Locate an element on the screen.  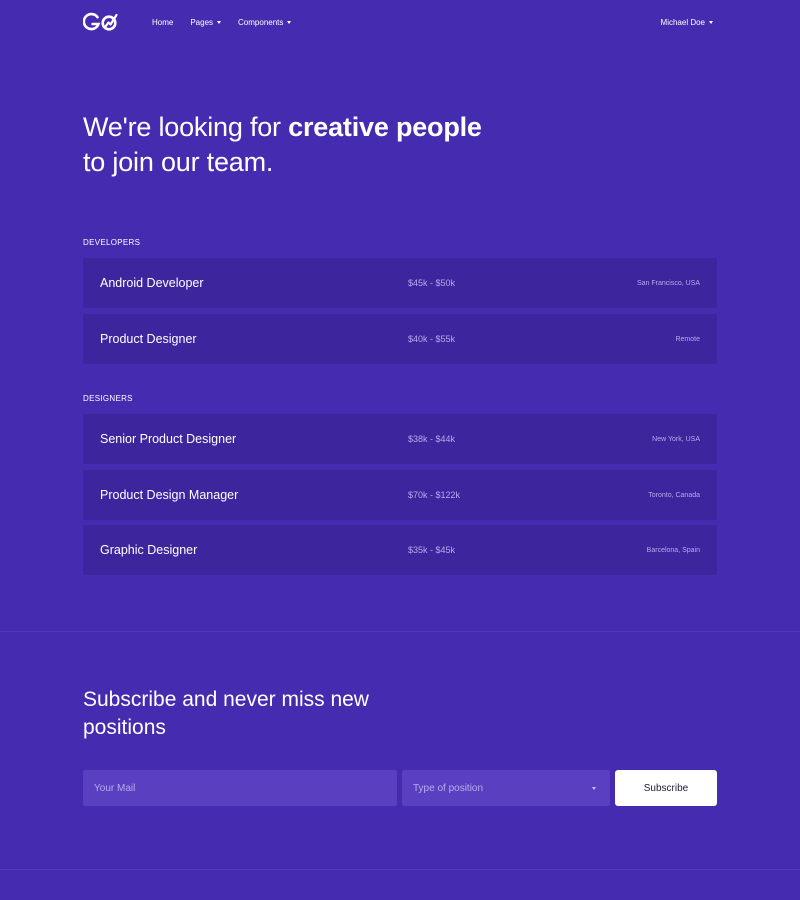
nav-link-home: Home is located at coordinates (162, 22).